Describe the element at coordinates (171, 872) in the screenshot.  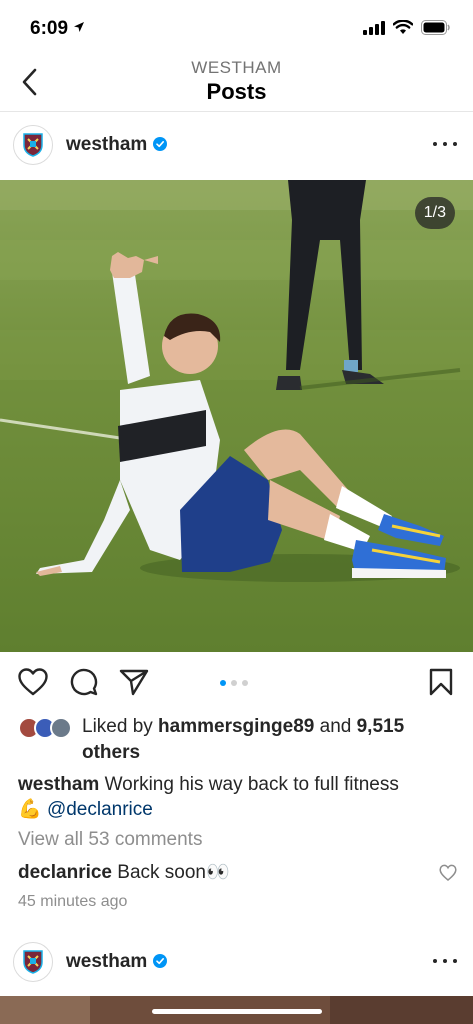
I see `comment-text: Back soon👀` at that location.